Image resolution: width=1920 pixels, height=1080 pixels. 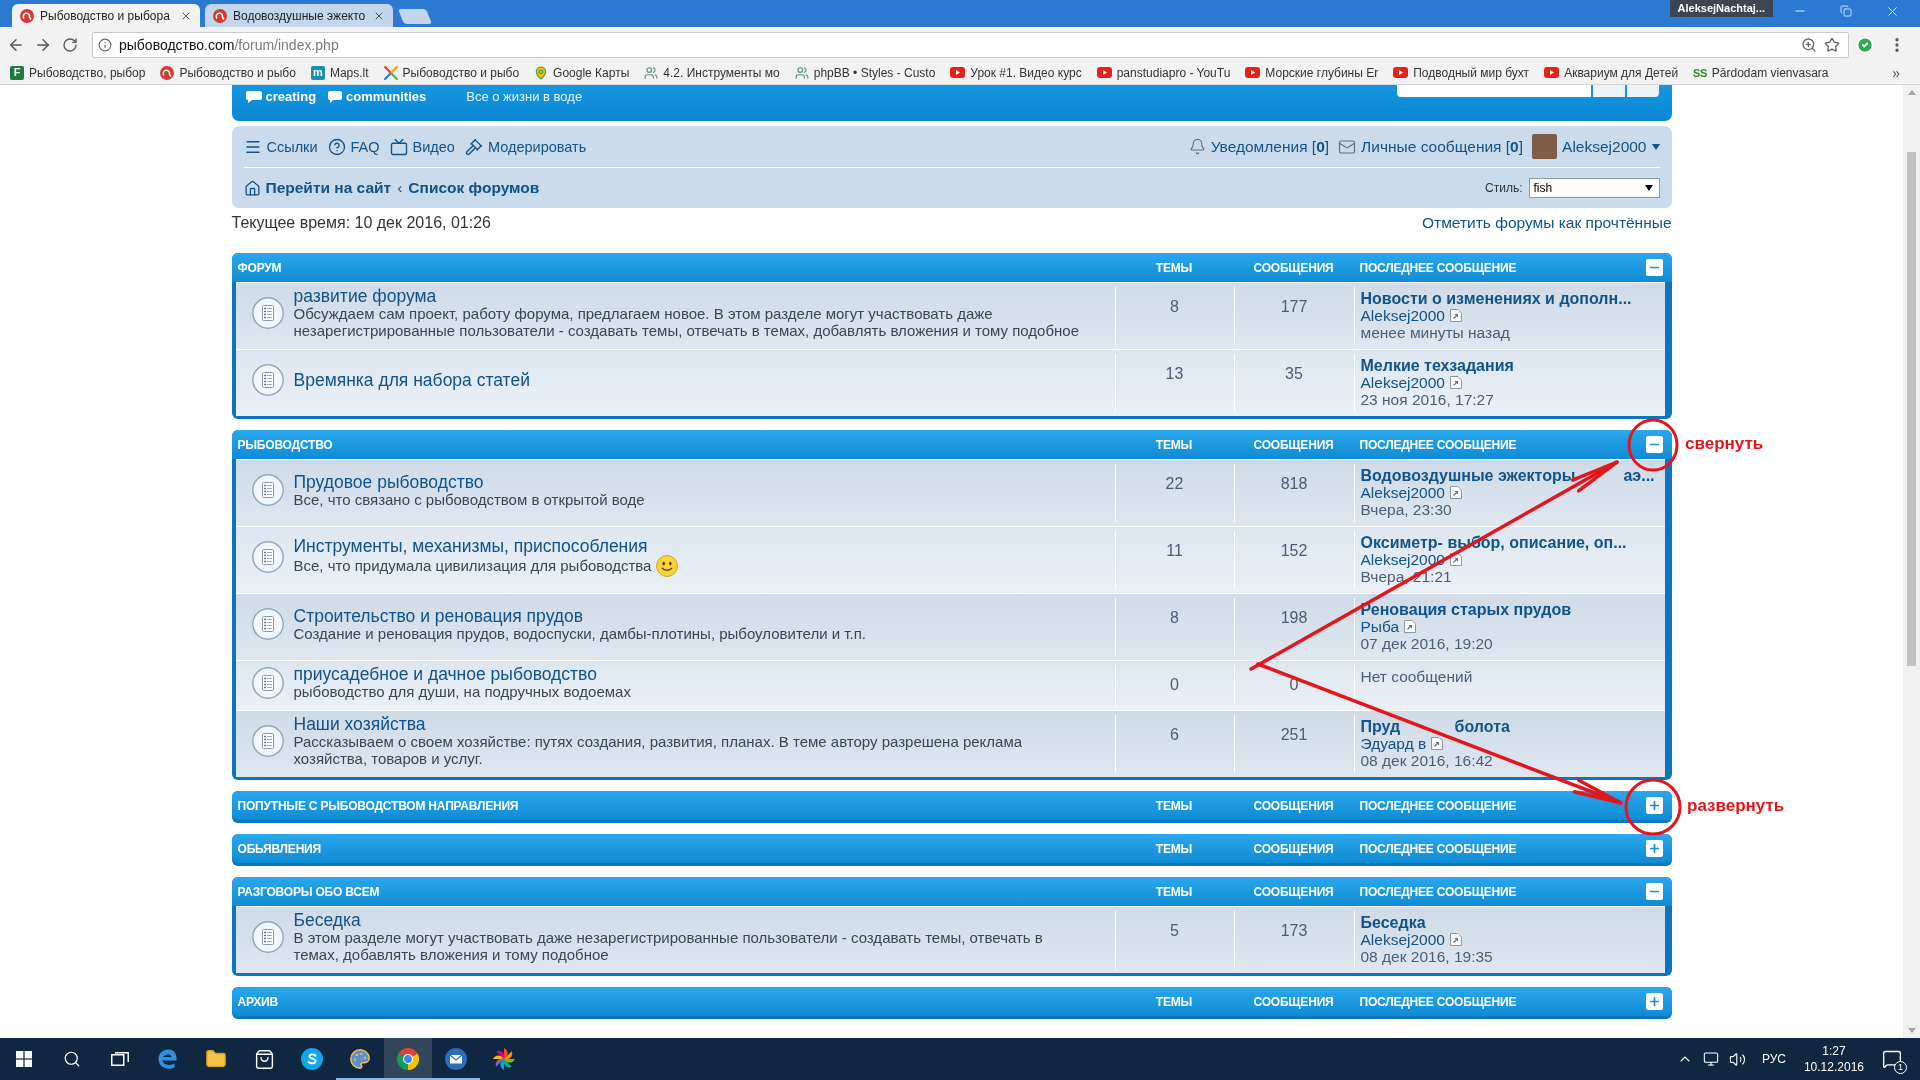 What do you see at coordinates (1312, 72) in the screenshot?
I see `bookmark: Морские глубины Er` at bounding box center [1312, 72].